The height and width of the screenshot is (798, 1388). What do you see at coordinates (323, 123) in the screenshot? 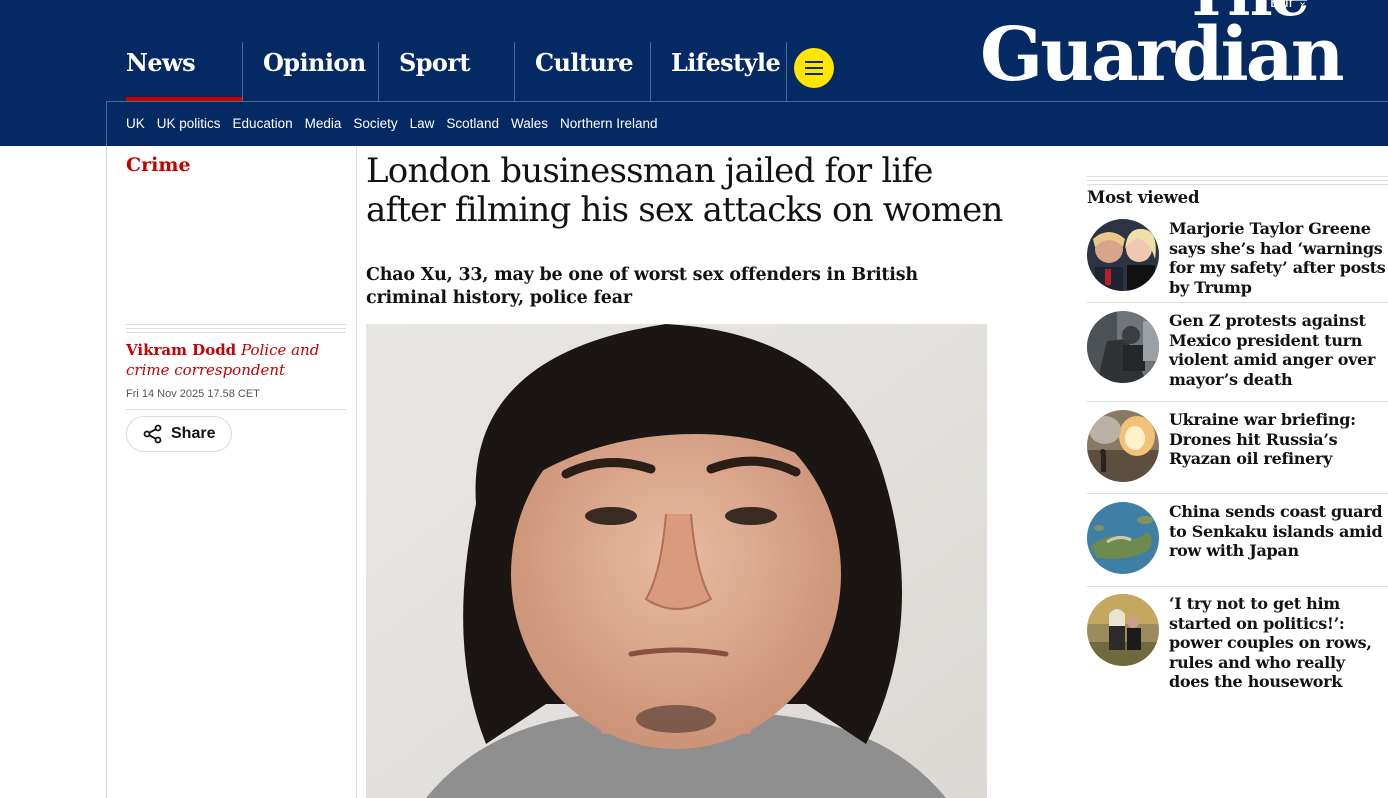
I see `subnav-item-media: Media` at bounding box center [323, 123].